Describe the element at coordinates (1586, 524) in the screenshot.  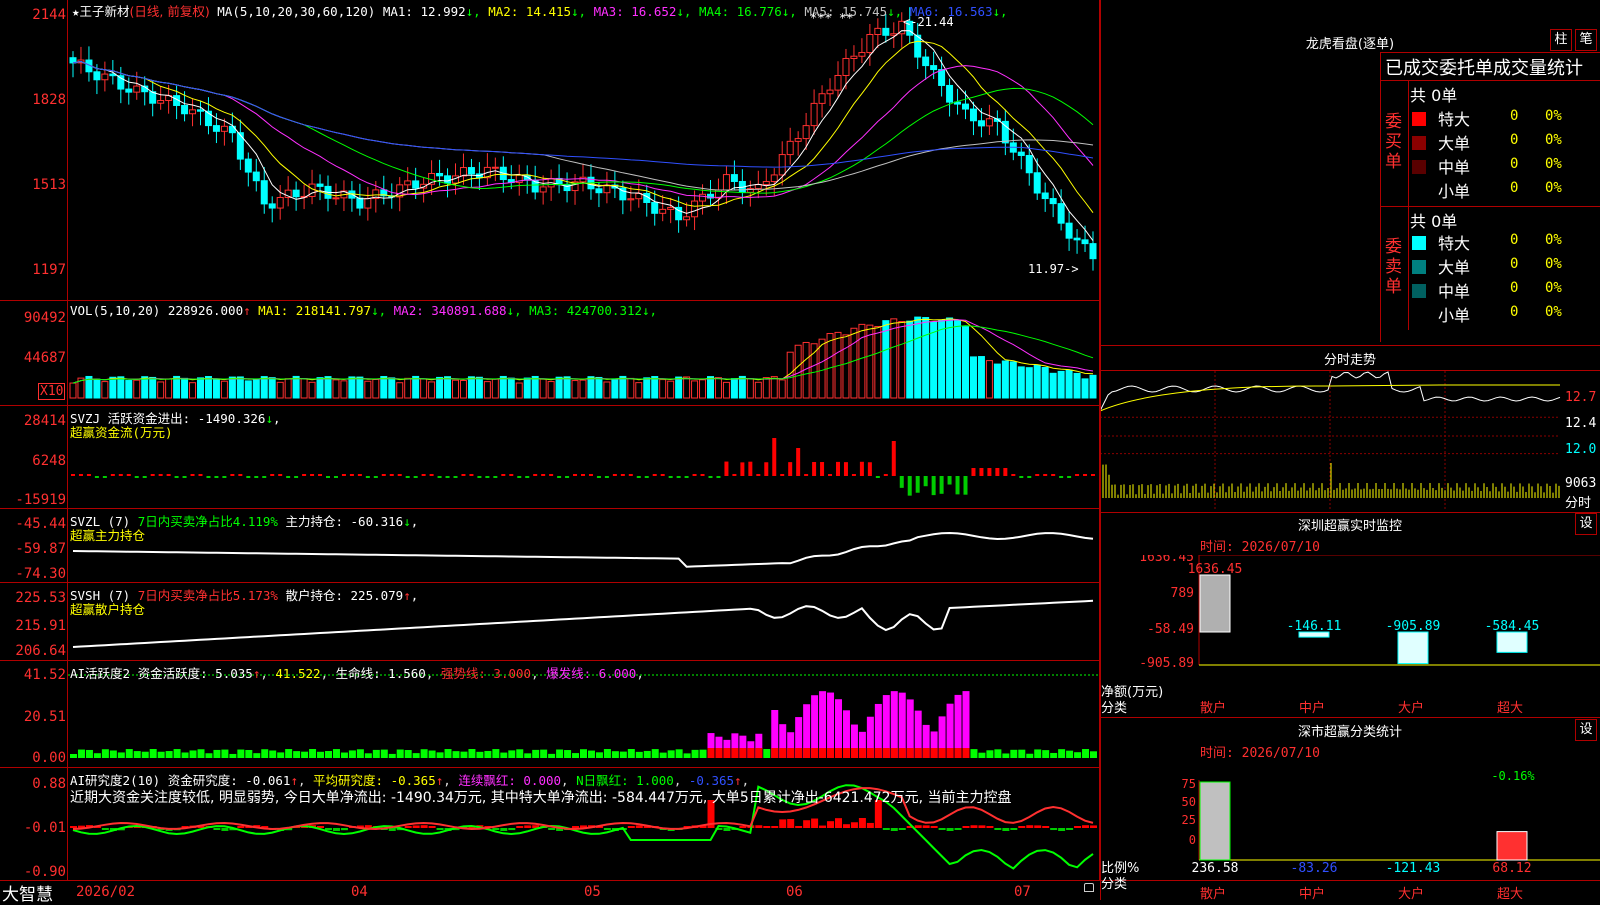
I see `monitor-settings-button: 设` at that location.